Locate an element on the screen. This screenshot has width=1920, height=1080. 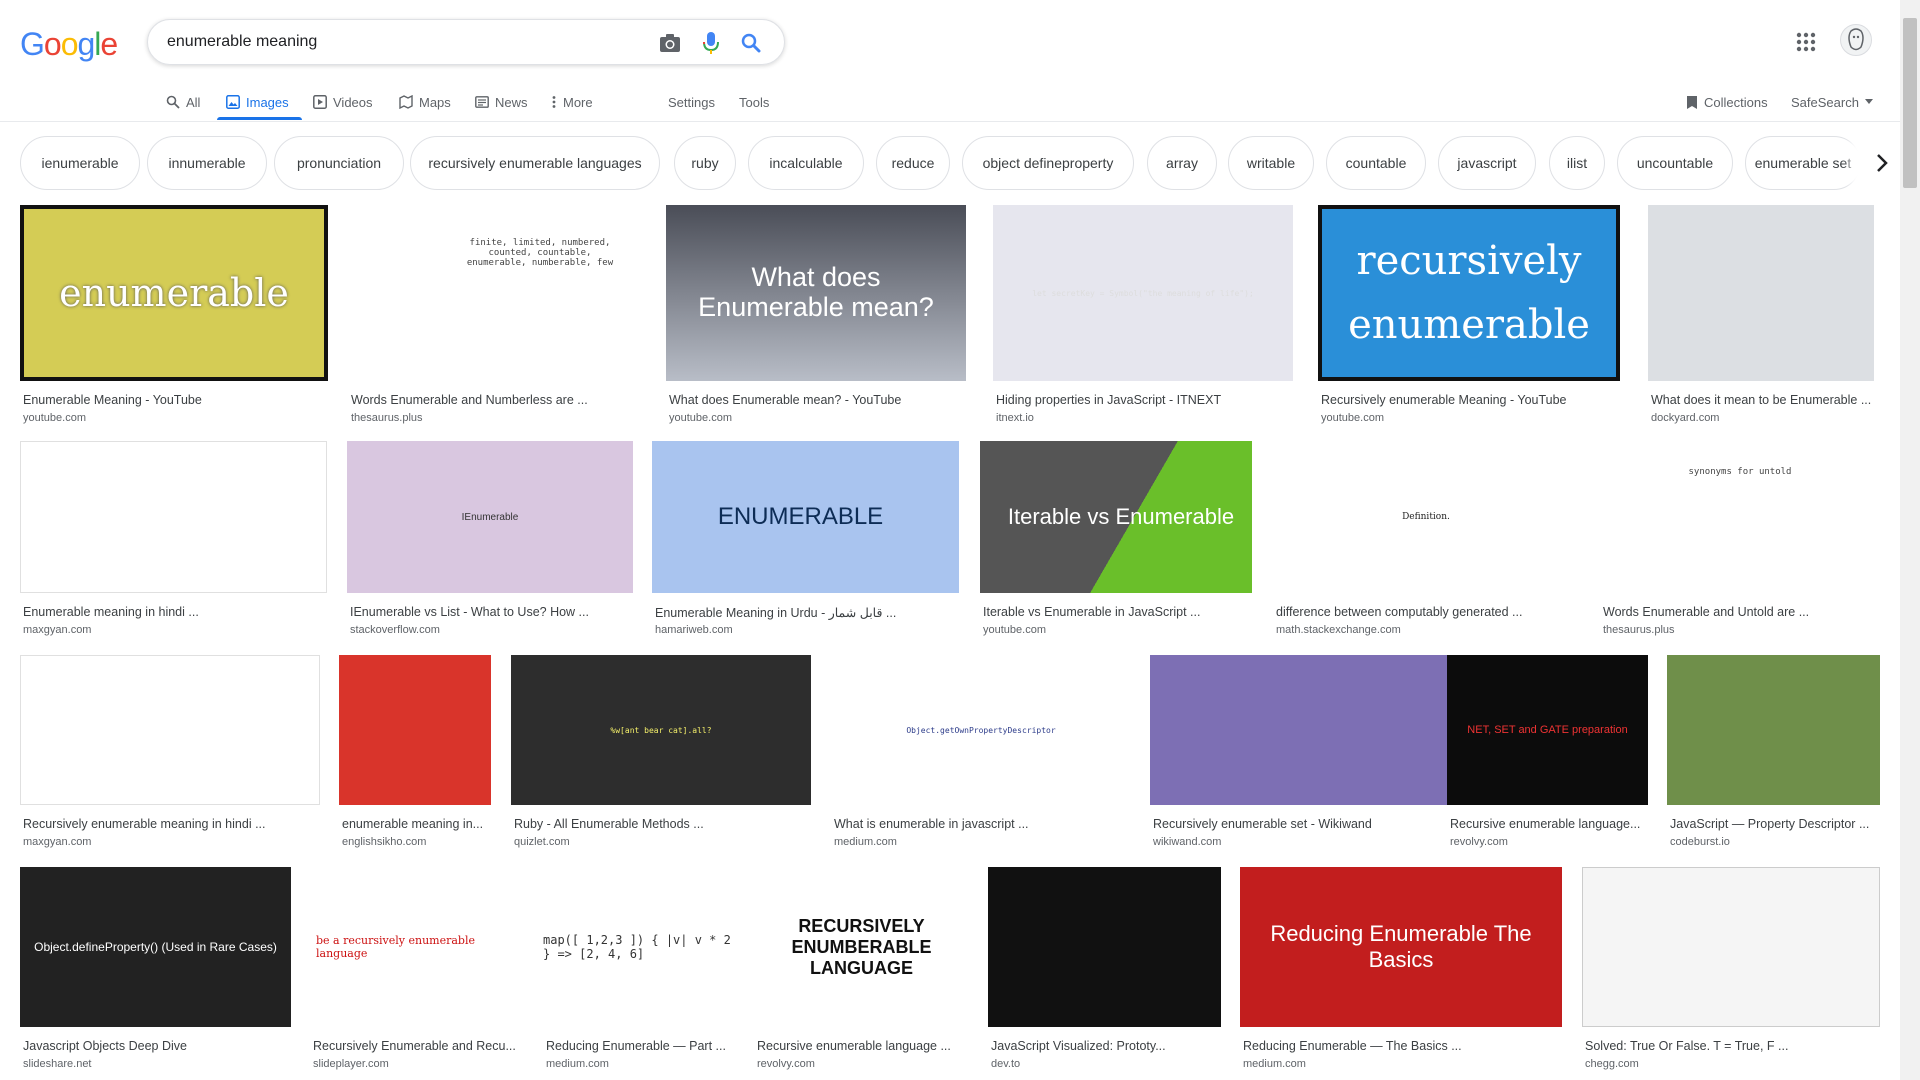
related-search-chip: object defineproperty is located at coordinates (1048, 163).